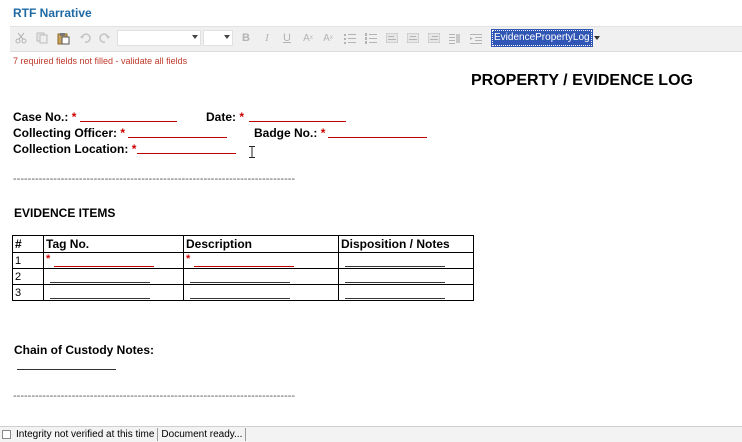 Image resolution: width=742 pixels, height=442 pixels. What do you see at coordinates (84, 350) in the screenshot?
I see `chain-of-custody-heading: Chain of Custody Notes:` at bounding box center [84, 350].